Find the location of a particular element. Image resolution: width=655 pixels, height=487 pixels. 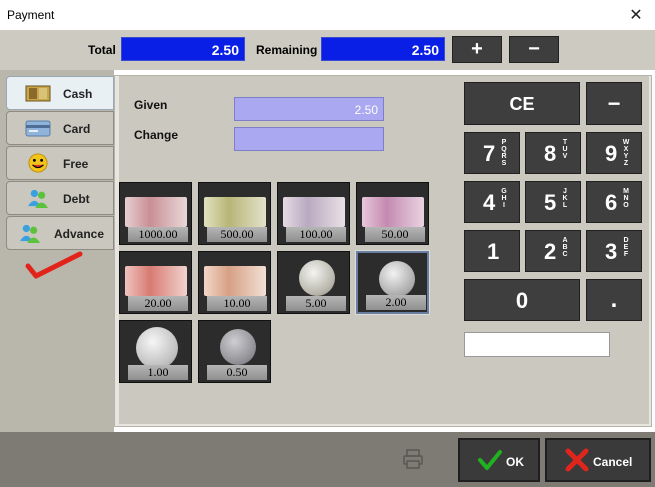

denomination-label: 500.00 is located at coordinates (237, 234).